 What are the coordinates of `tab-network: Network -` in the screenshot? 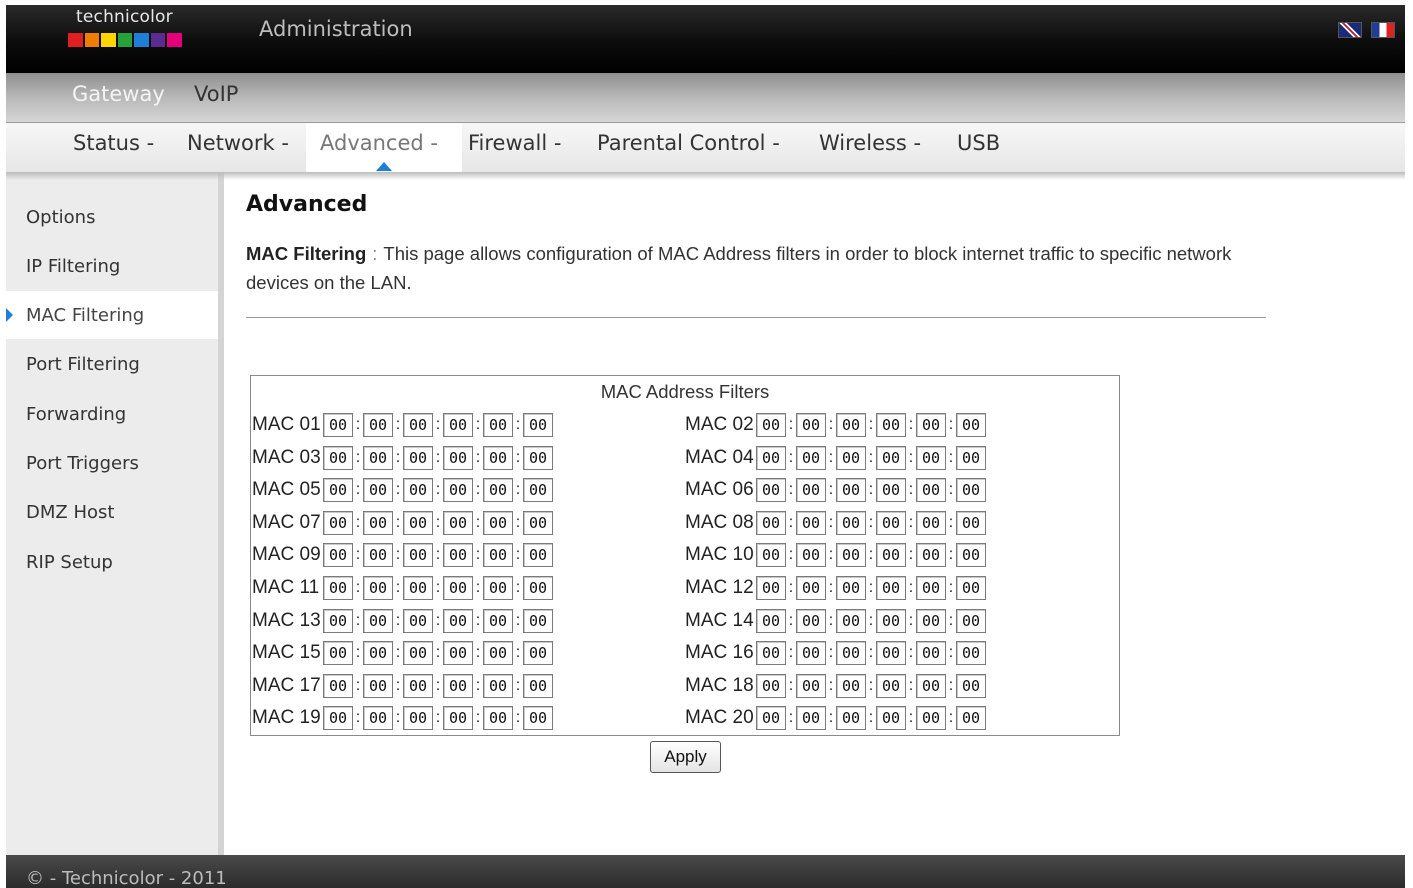 It's located at (238, 143).